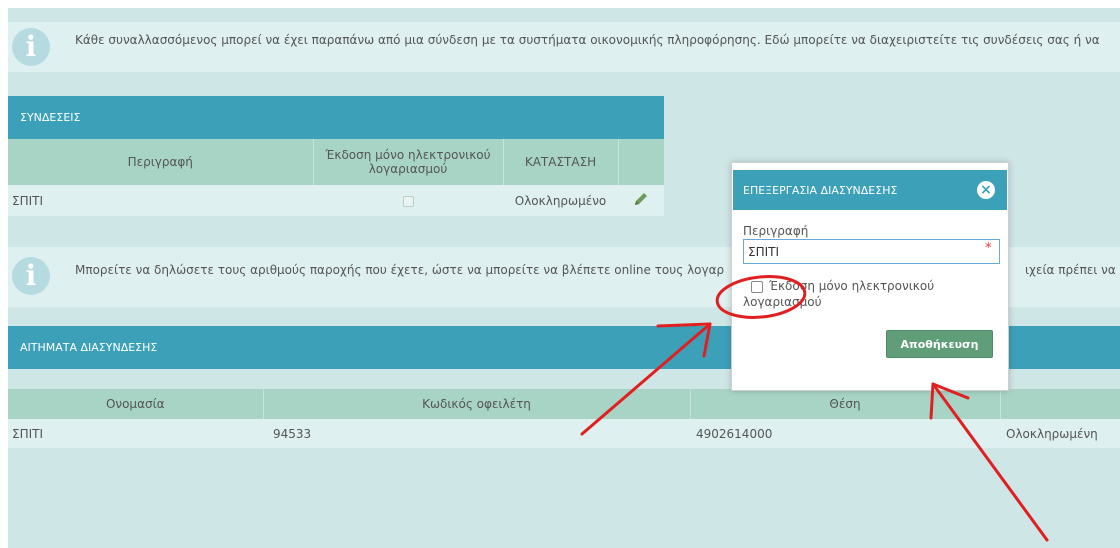 The image size is (1120, 548). I want to click on description-label: Περιγραφή, so click(776, 231).